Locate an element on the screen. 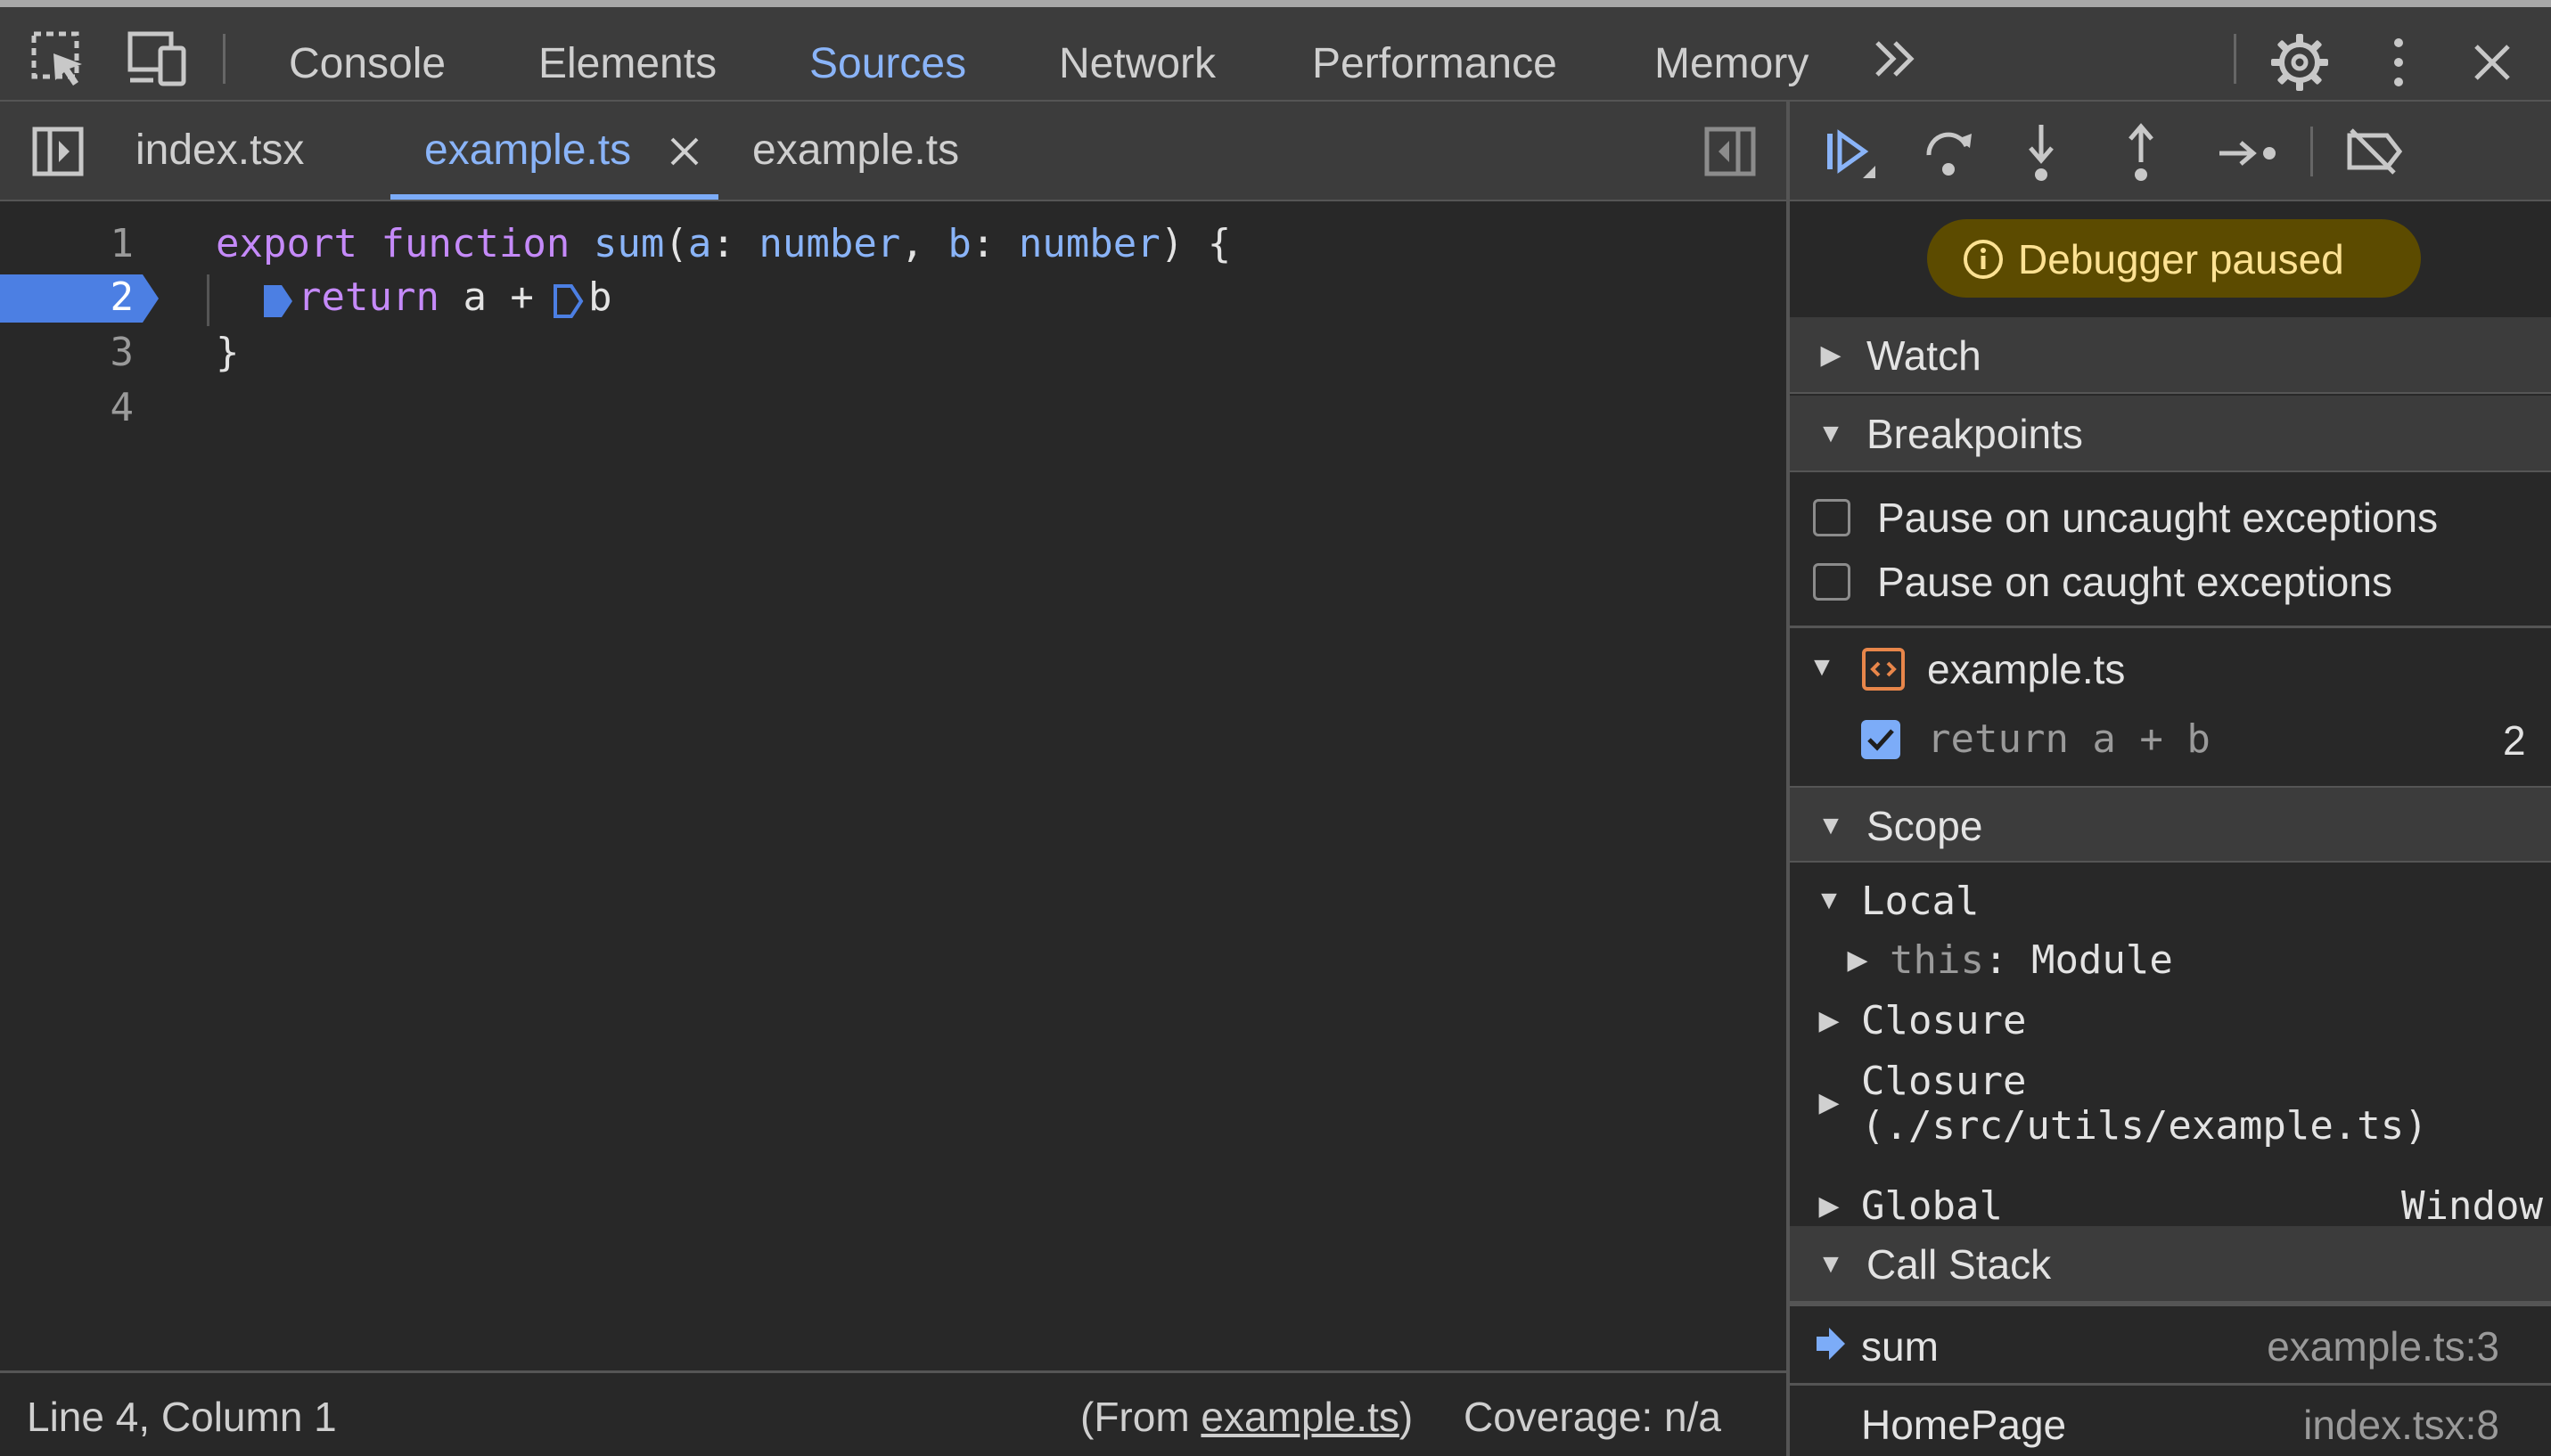 This screenshot has height=1456, width=2551. file-tab-index-tsx: index.tsx is located at coordinates (219, 151).